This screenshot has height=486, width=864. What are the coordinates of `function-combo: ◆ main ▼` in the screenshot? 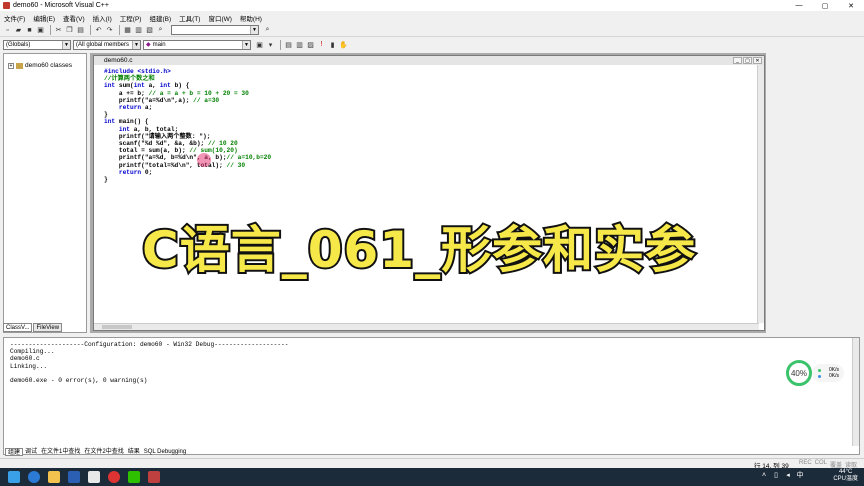 It's located at (197, 44).